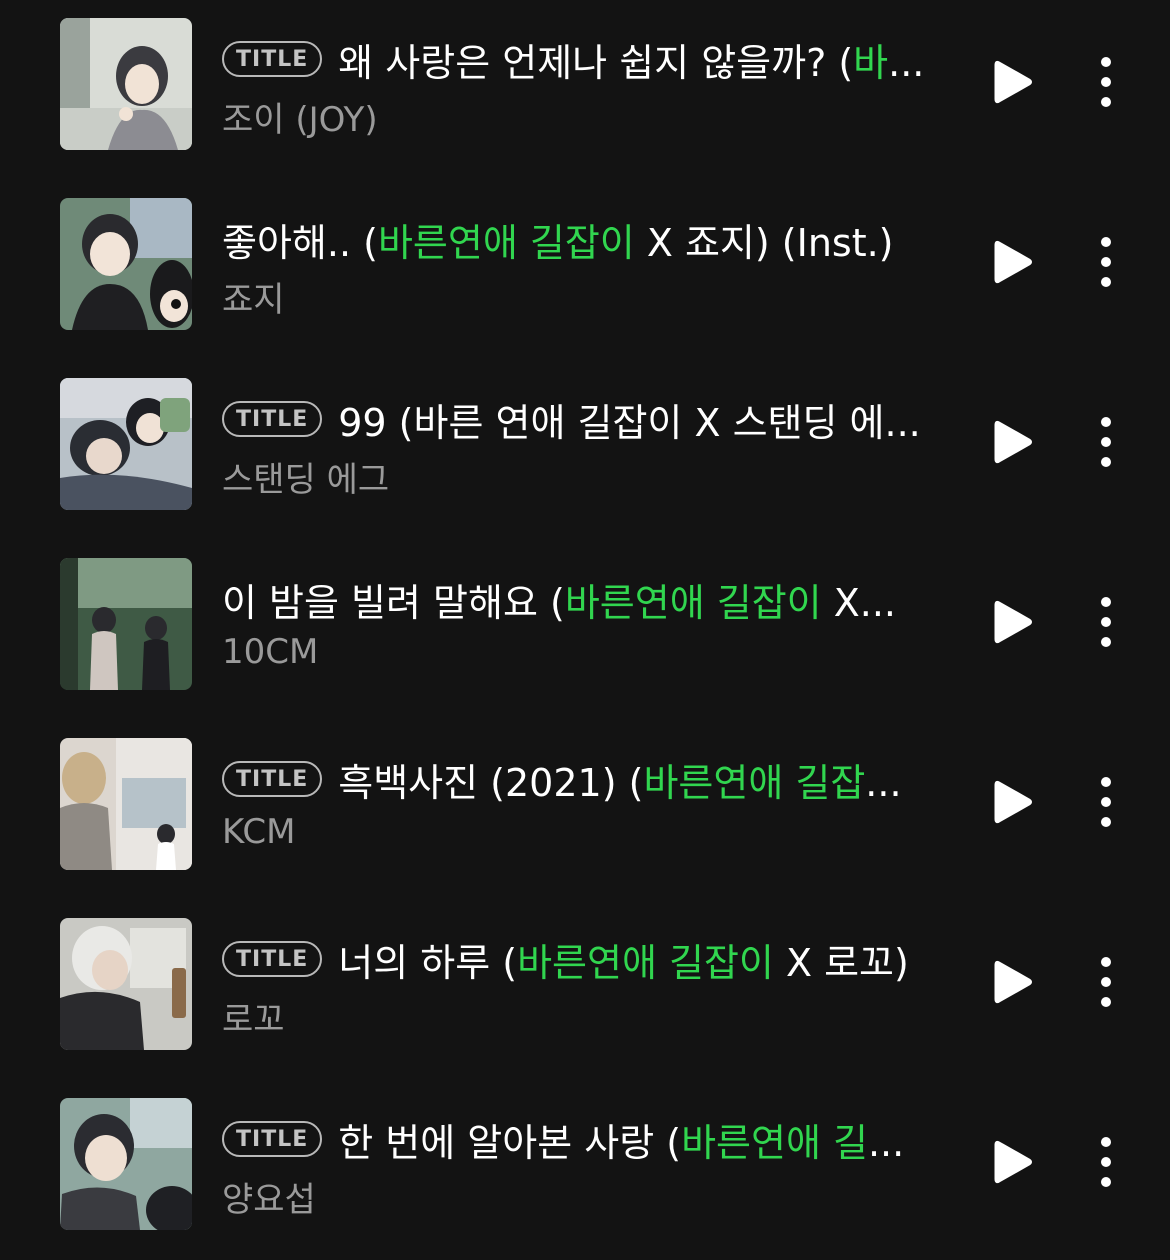 Image resolution: width=1170 pixels, height=1260 pixels. Describe the element at coordinates (300, 116) in the screenshot. I see `track-artist: 조이 (JOY)` at that location.